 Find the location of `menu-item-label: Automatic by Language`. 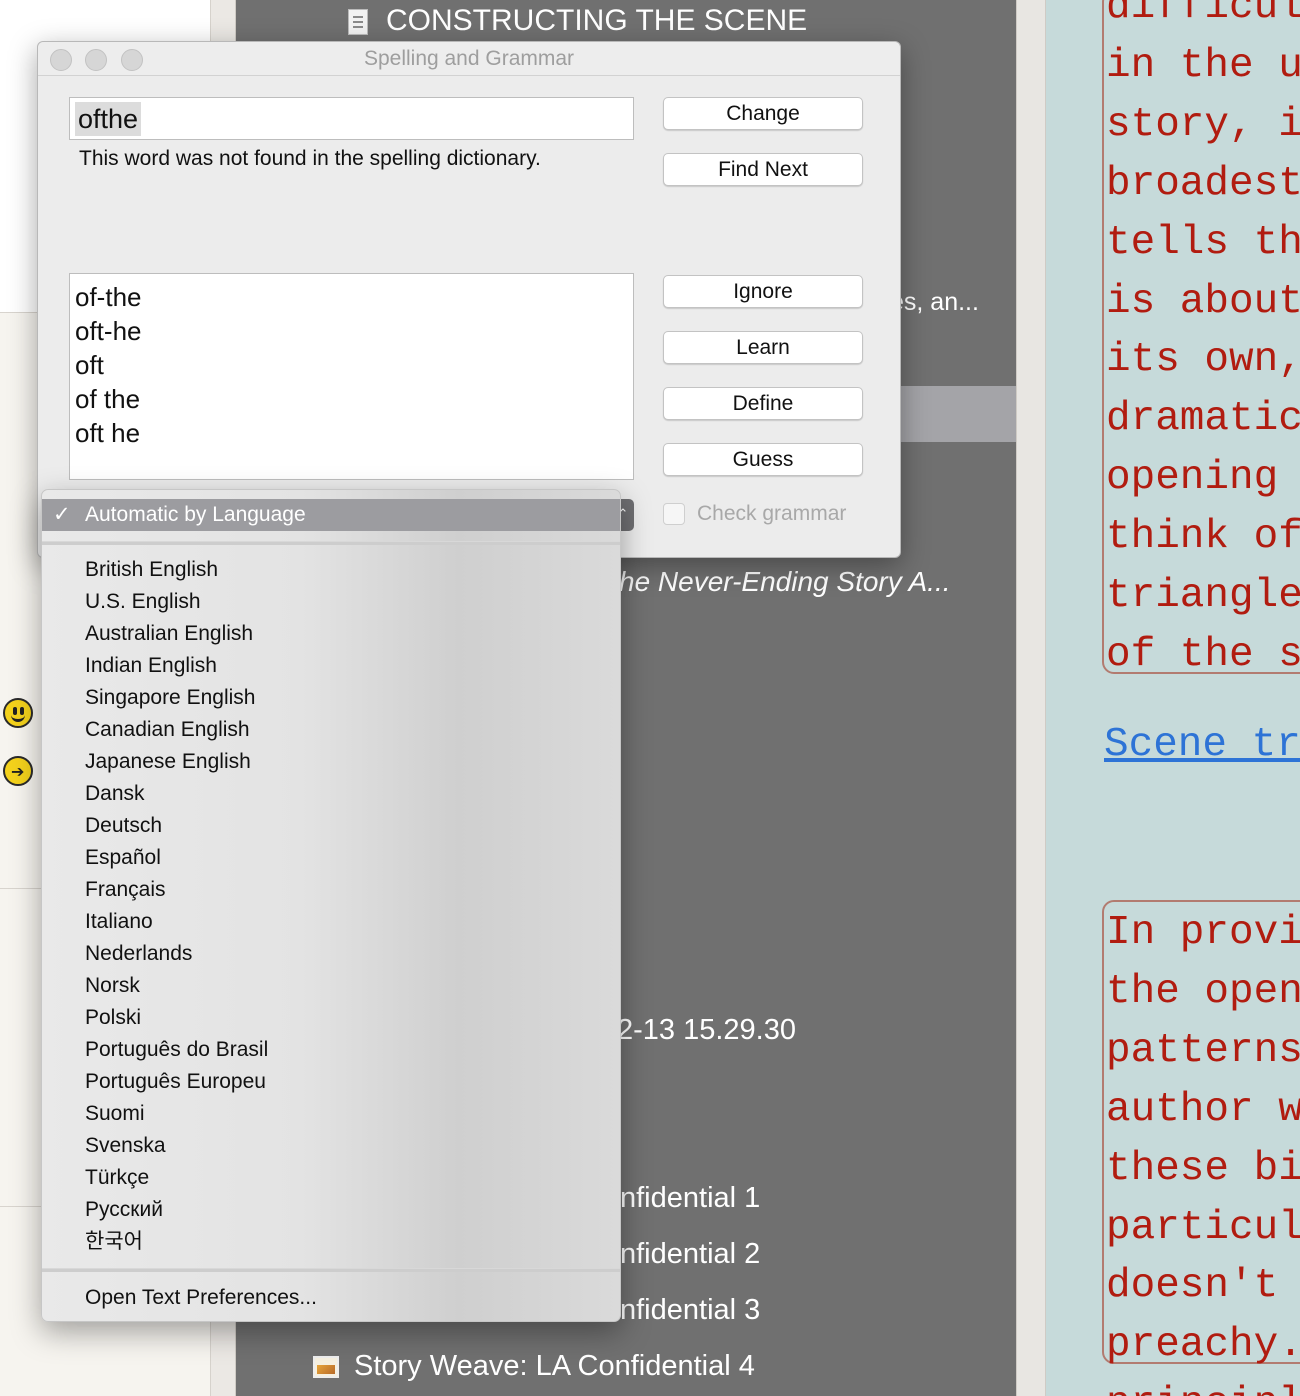

menu-item-label: Automatic by Language is located at coordinates (195, 514).